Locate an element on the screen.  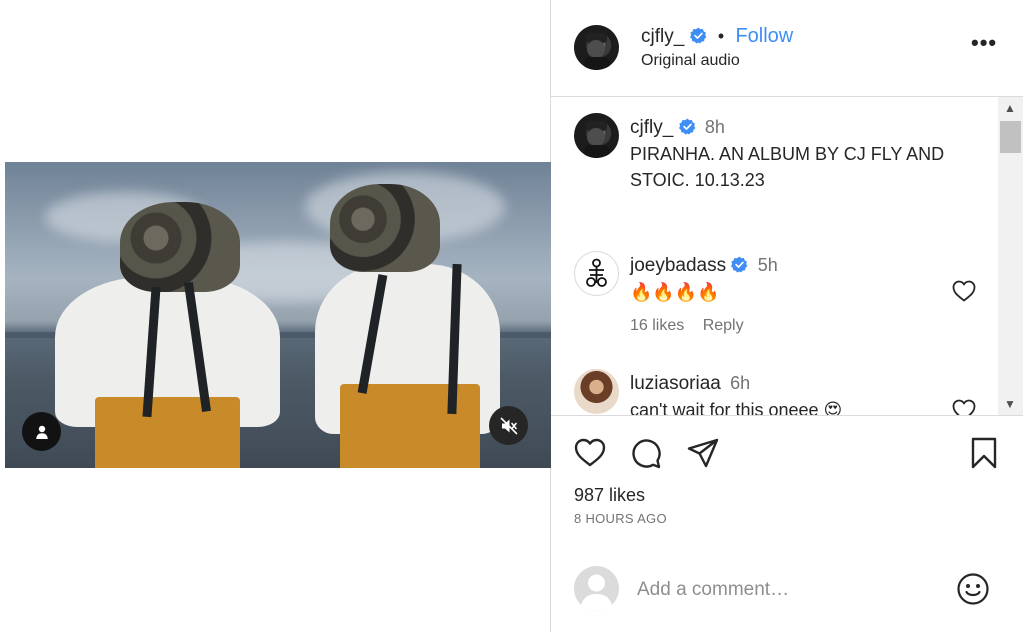
caption-header: cjfly_ 8h is located at coordinates (677, 128).